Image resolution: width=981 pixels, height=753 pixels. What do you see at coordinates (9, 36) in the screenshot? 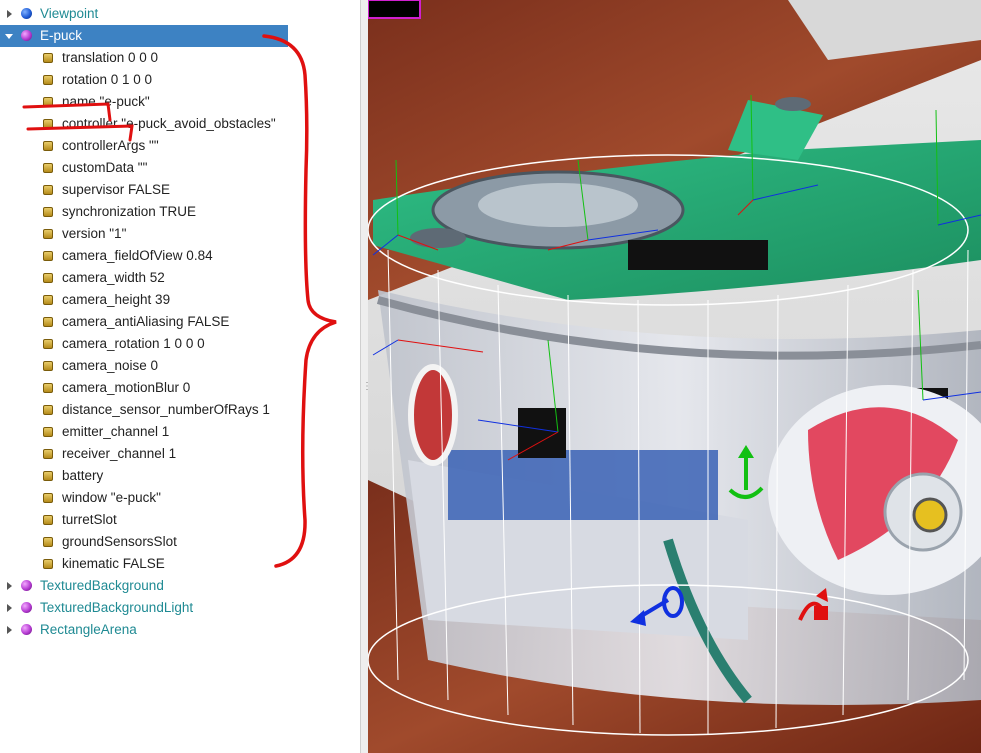
I see `collapse-arrow-icon` at bounding box center [9, 36].